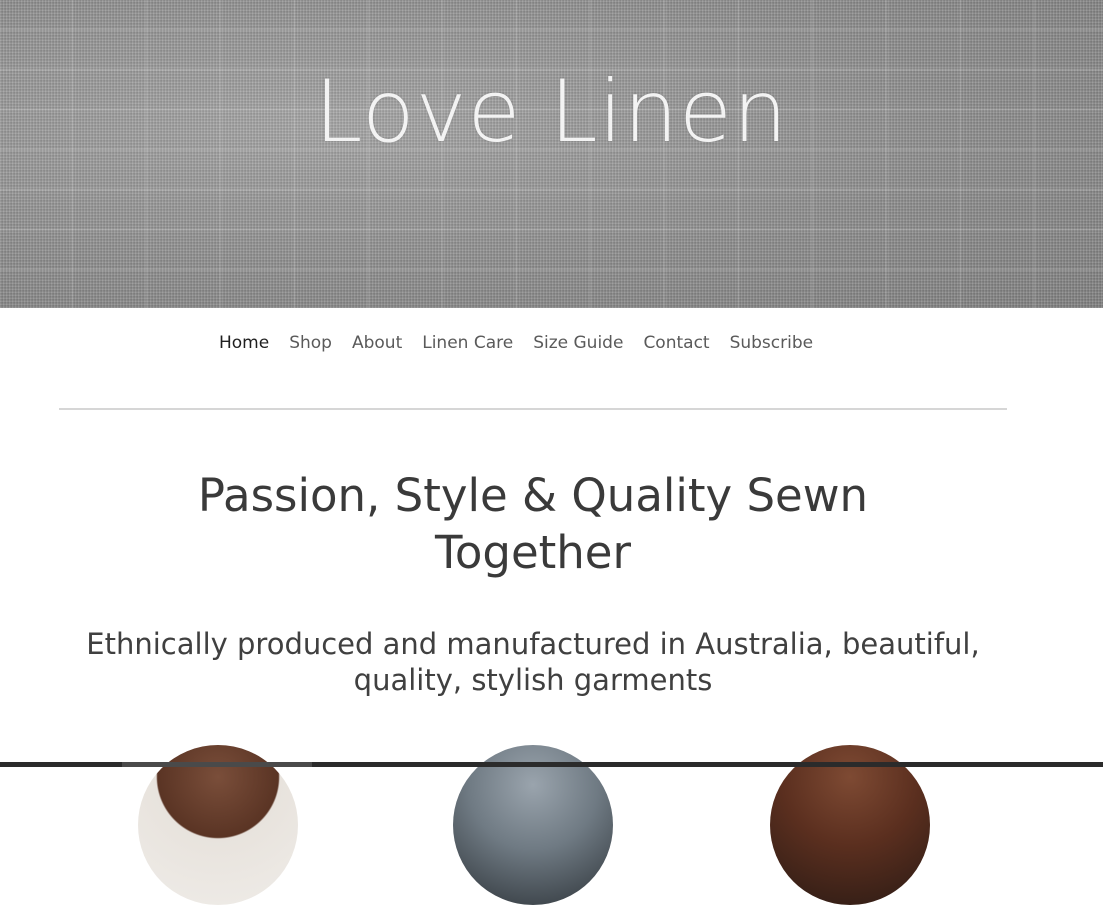 The height and width of the screenshot is (905, 1103). Describe the element at coordinates (578, 343) in the screenshot. I see `nav-item-size-guide: Size Guide` at that location.